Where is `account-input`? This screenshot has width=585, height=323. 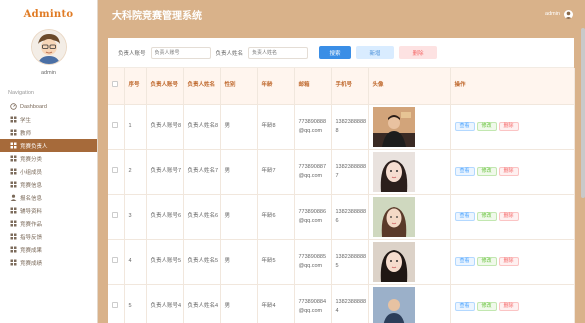
account-input is located at coordinates (180, 52).